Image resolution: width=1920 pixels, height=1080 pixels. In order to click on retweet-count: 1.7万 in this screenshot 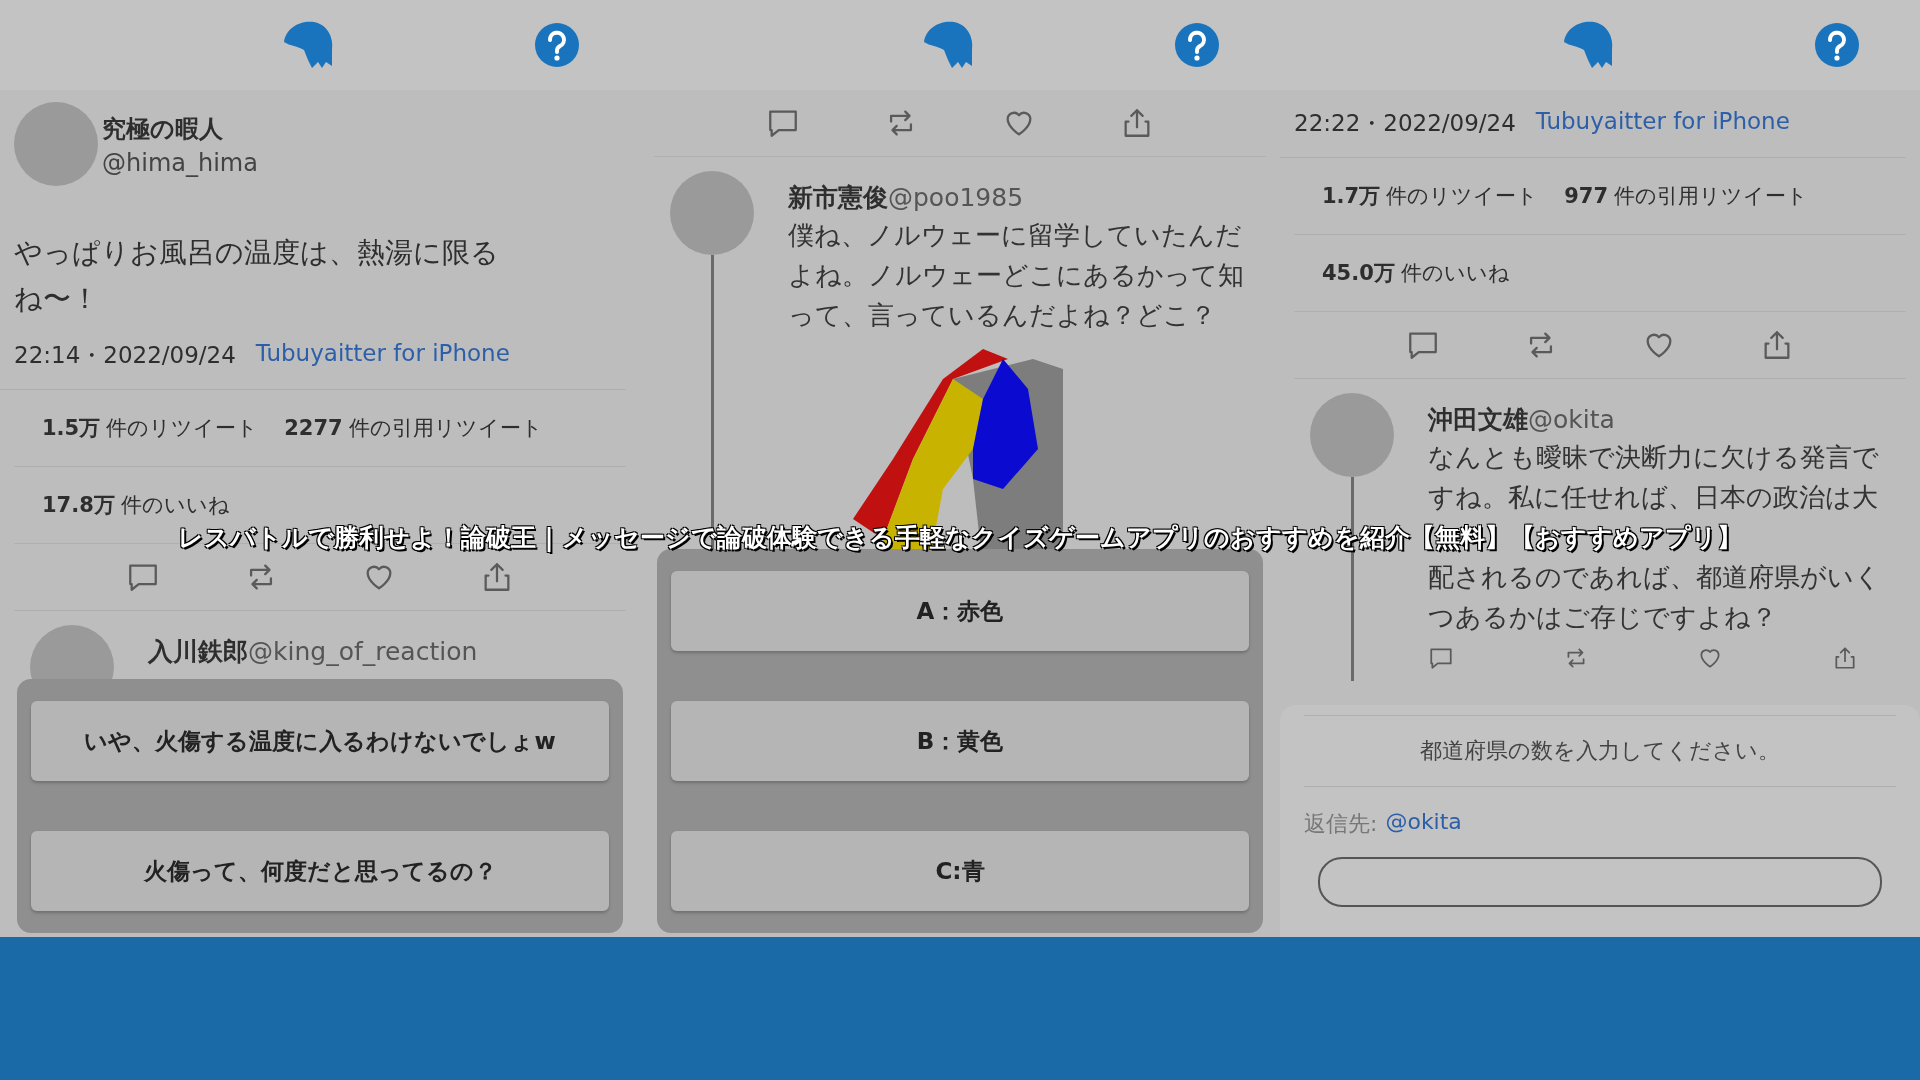, I will do `click(1351, 196)`.